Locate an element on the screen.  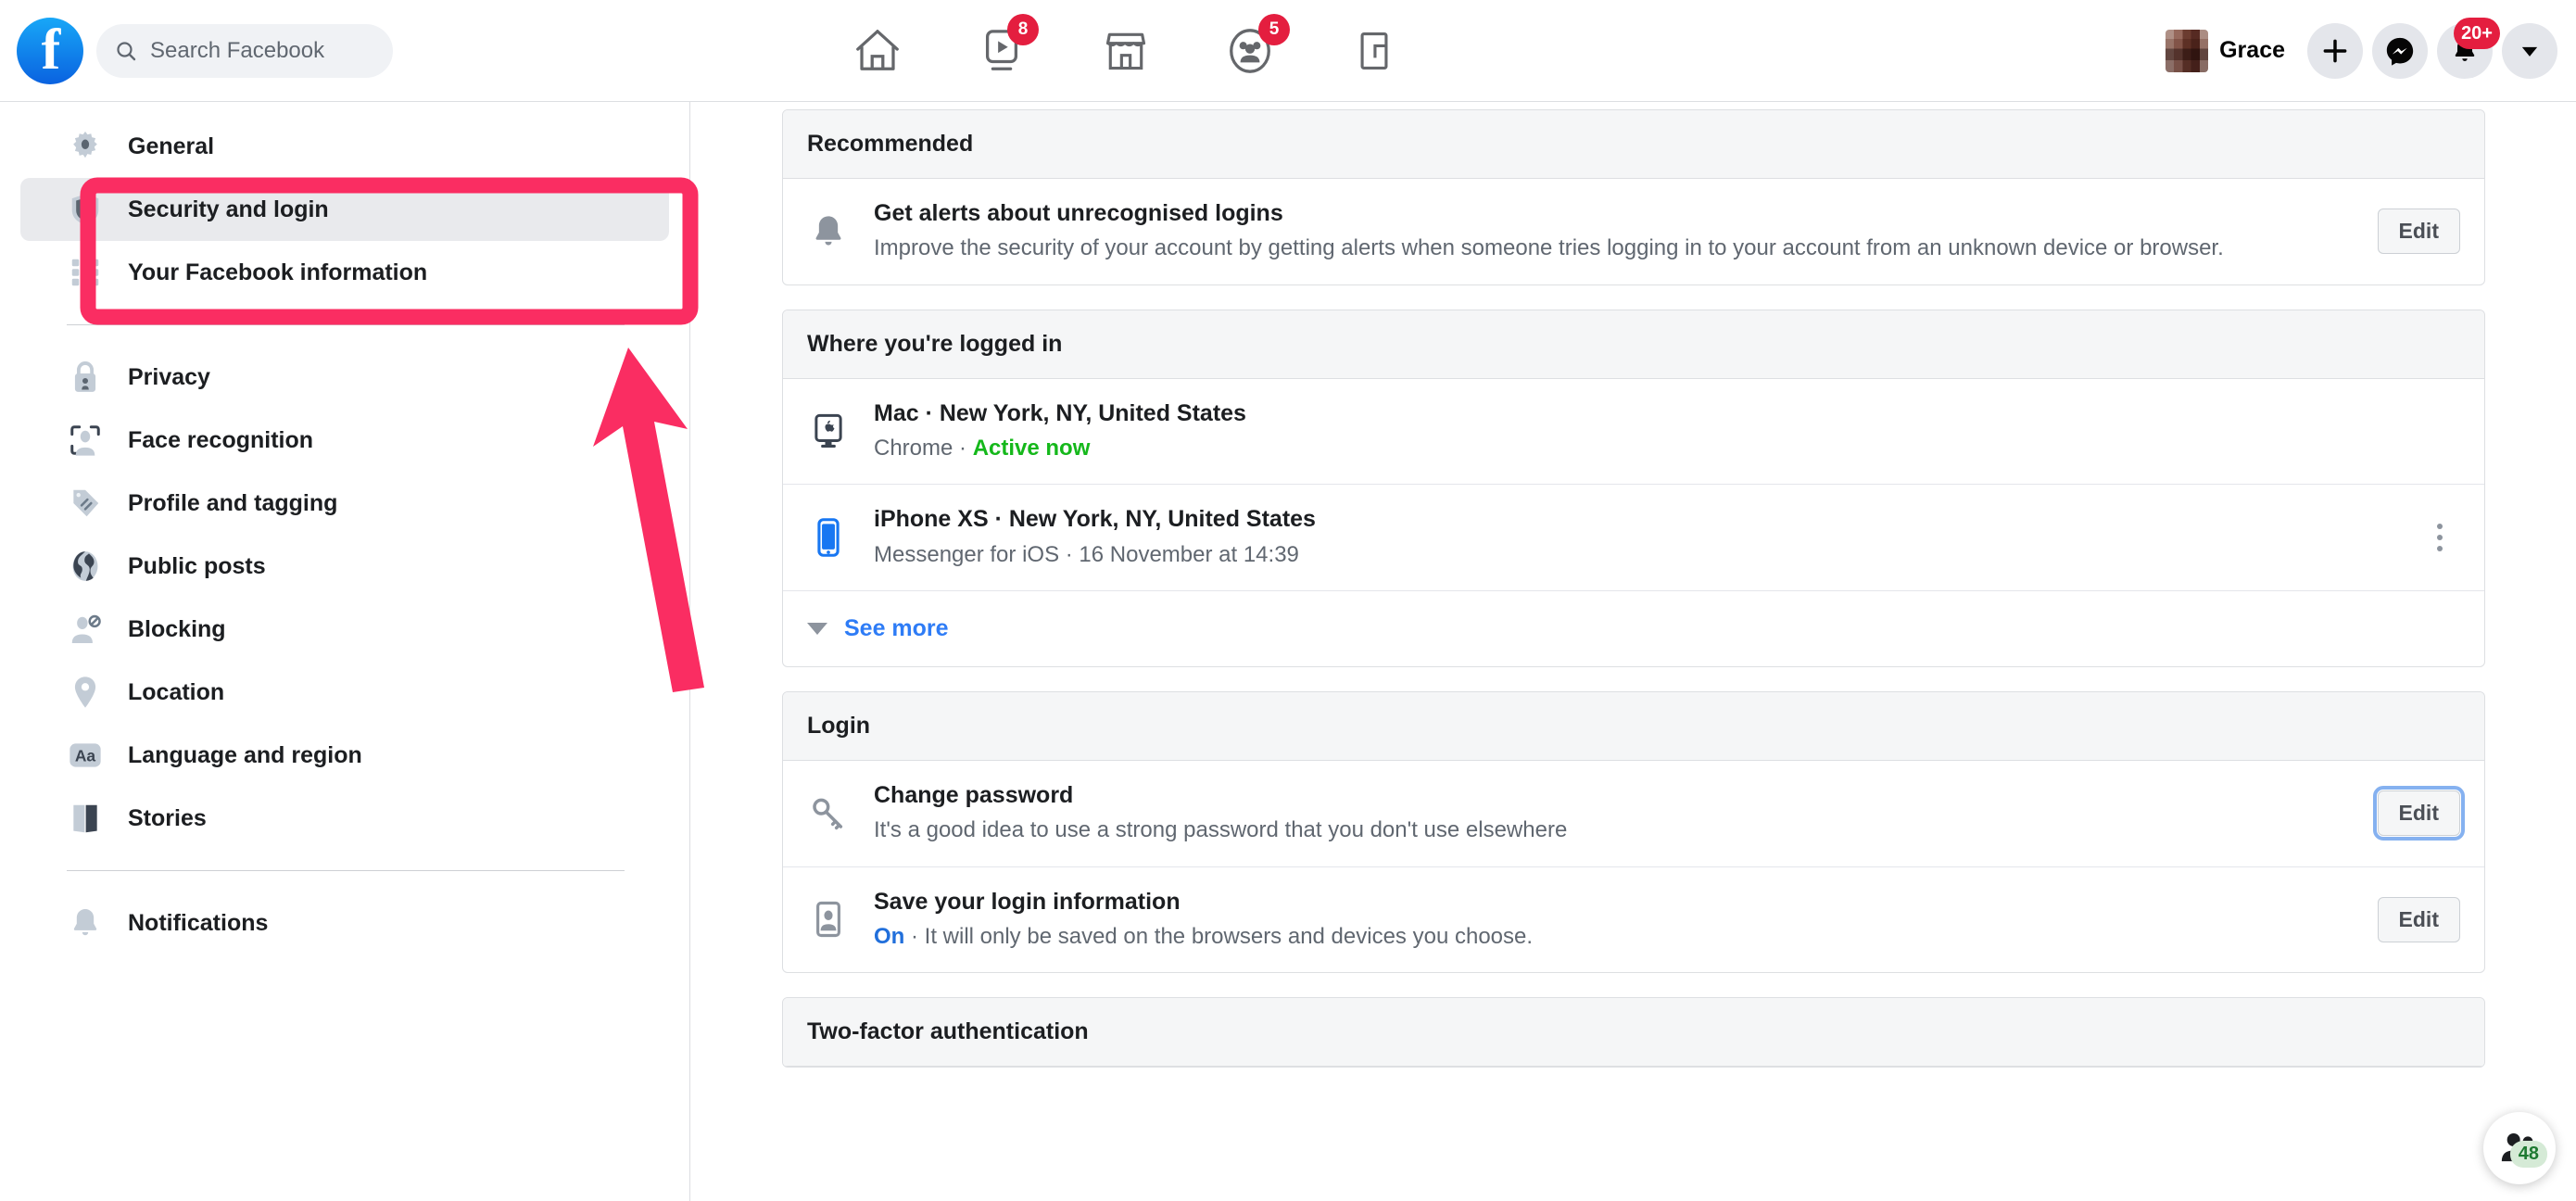
session-title: Mac · New York, NY, United States is located at coordinates (1060, 413).